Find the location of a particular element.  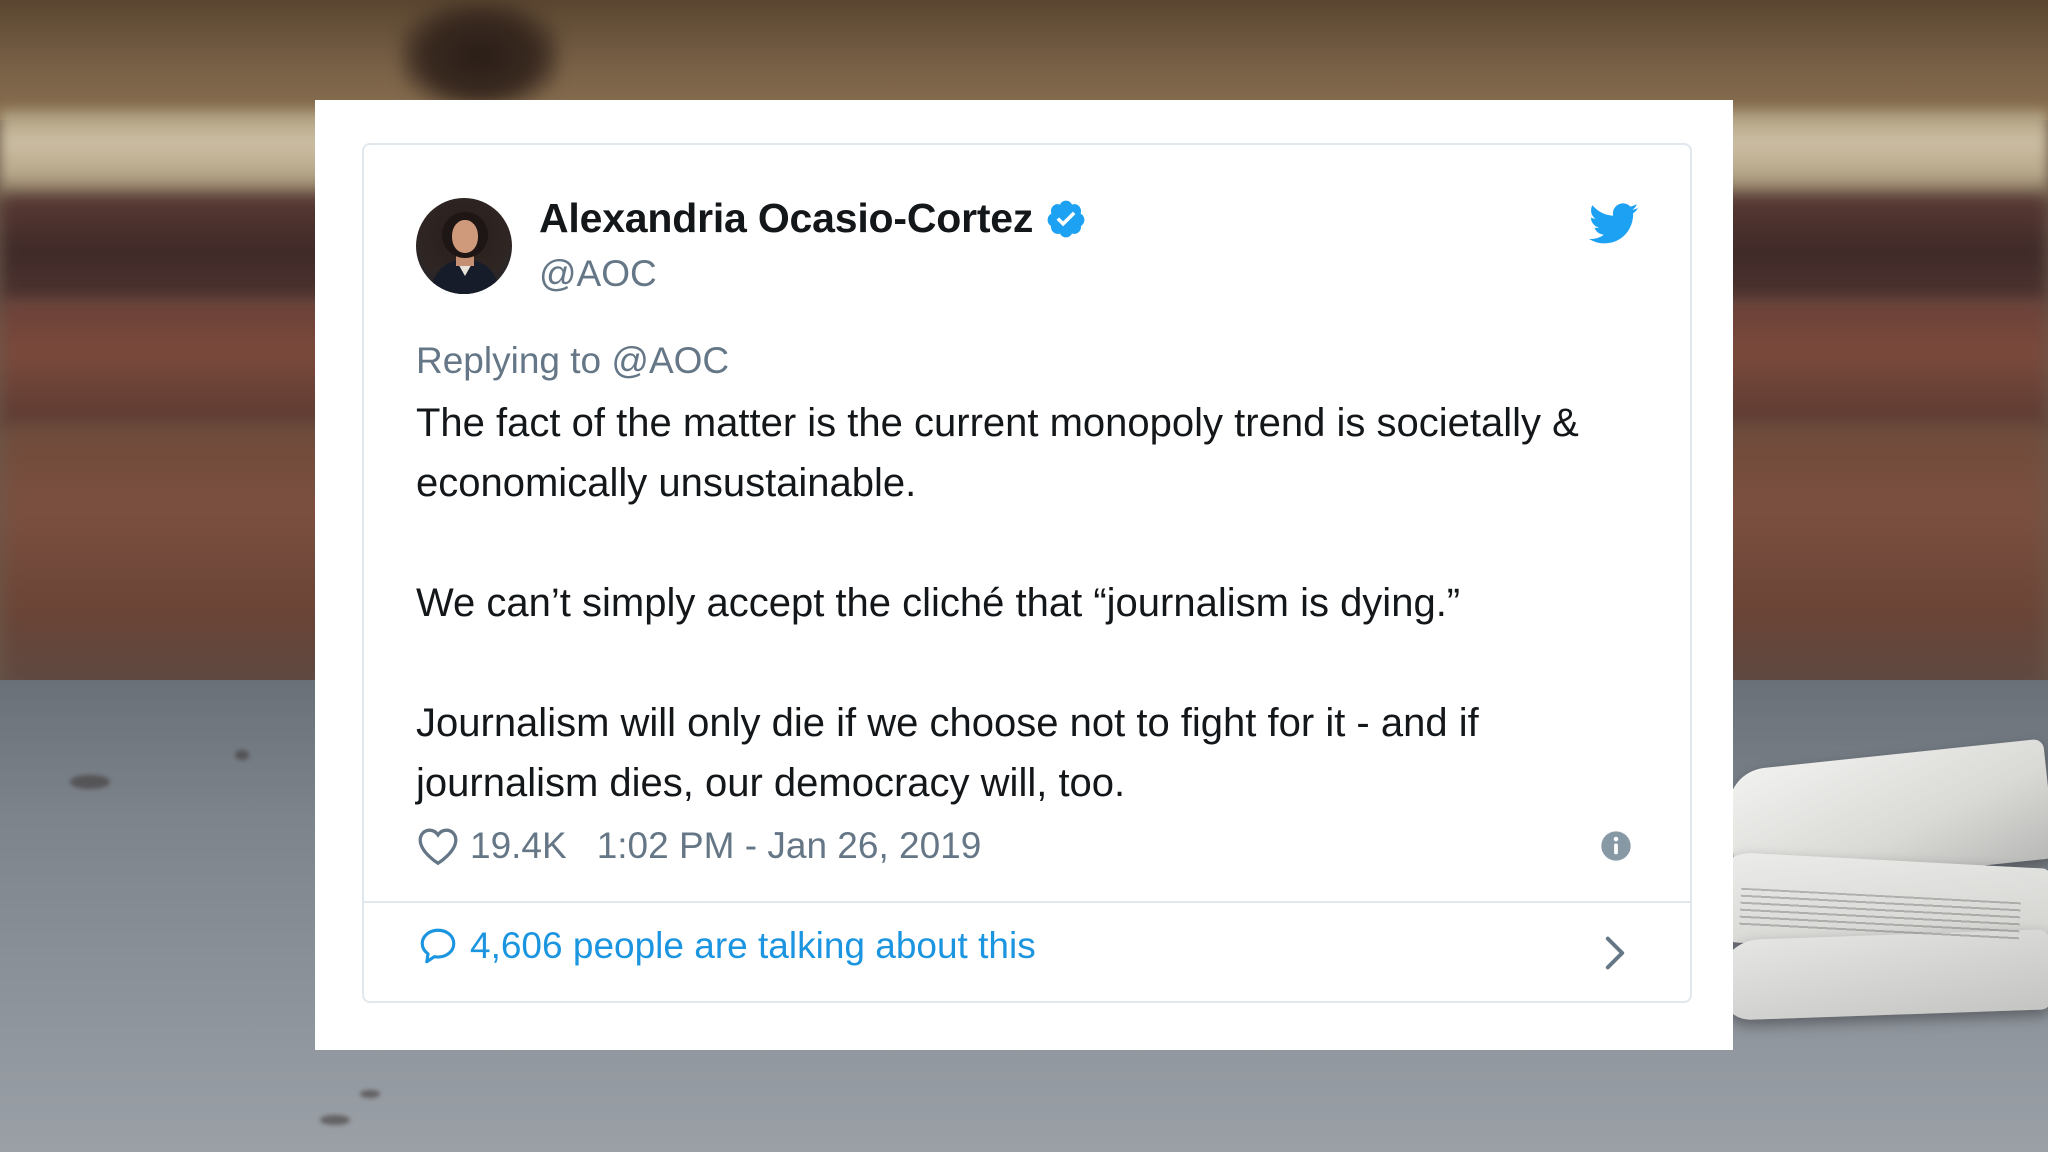

newspaper-fold is located at coordinates (1883, 975).